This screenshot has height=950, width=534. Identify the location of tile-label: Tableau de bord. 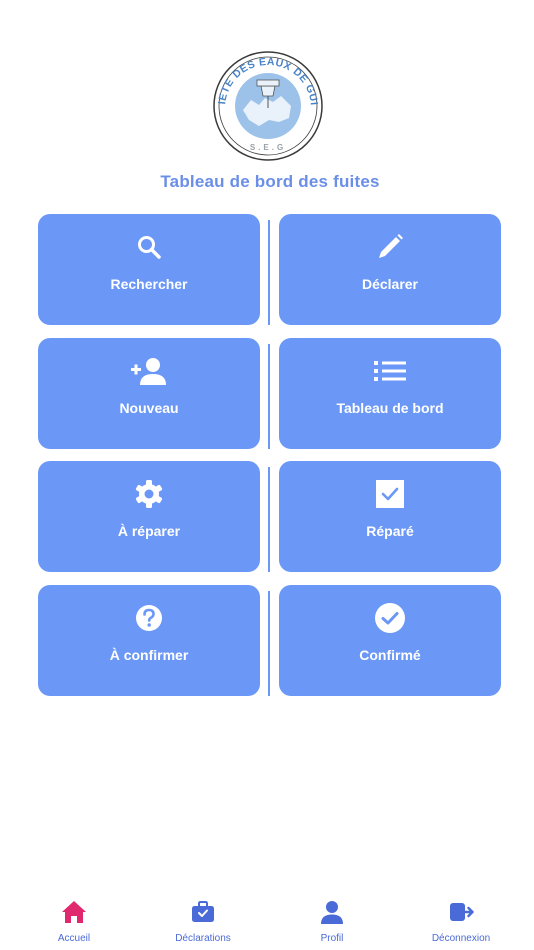
(390, 408).